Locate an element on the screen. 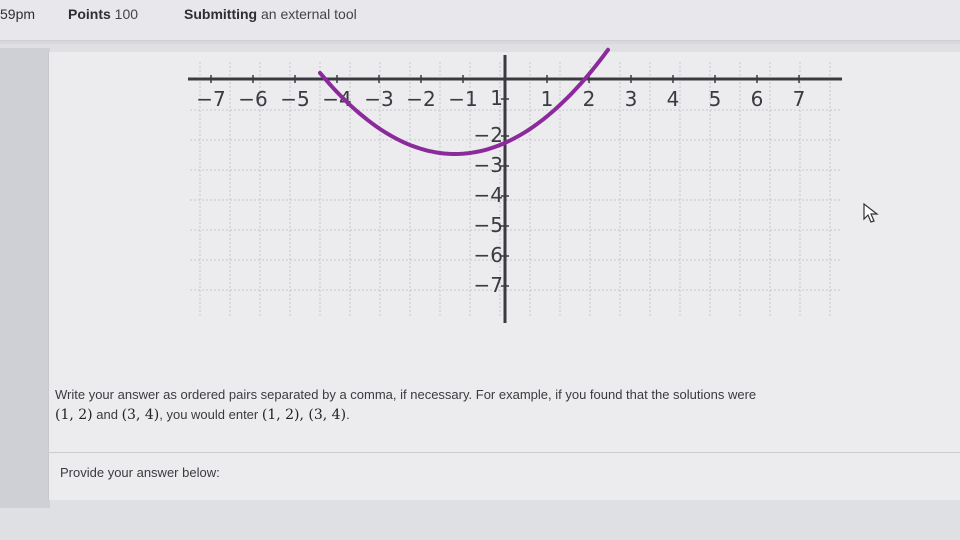 This screenshot has width=960, height=540. x-tick-label: −7 is located at coordinates (210, 99).